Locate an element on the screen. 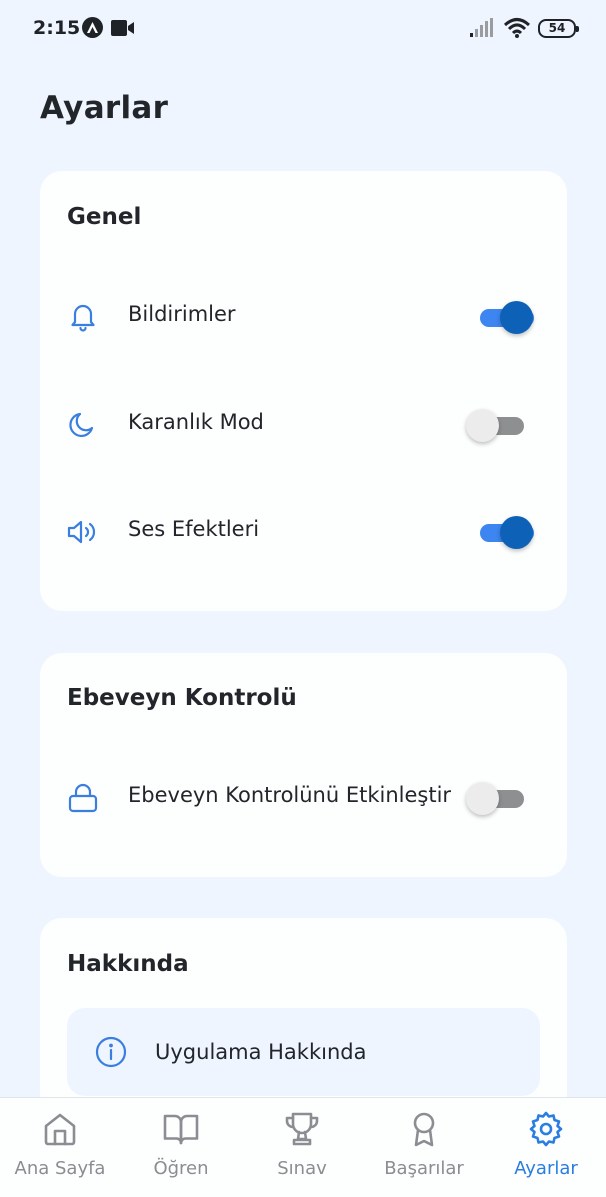 Image resolution: width=606 pixels, height=1197 pixels. signal-icon is located at coordinates (482, 30).